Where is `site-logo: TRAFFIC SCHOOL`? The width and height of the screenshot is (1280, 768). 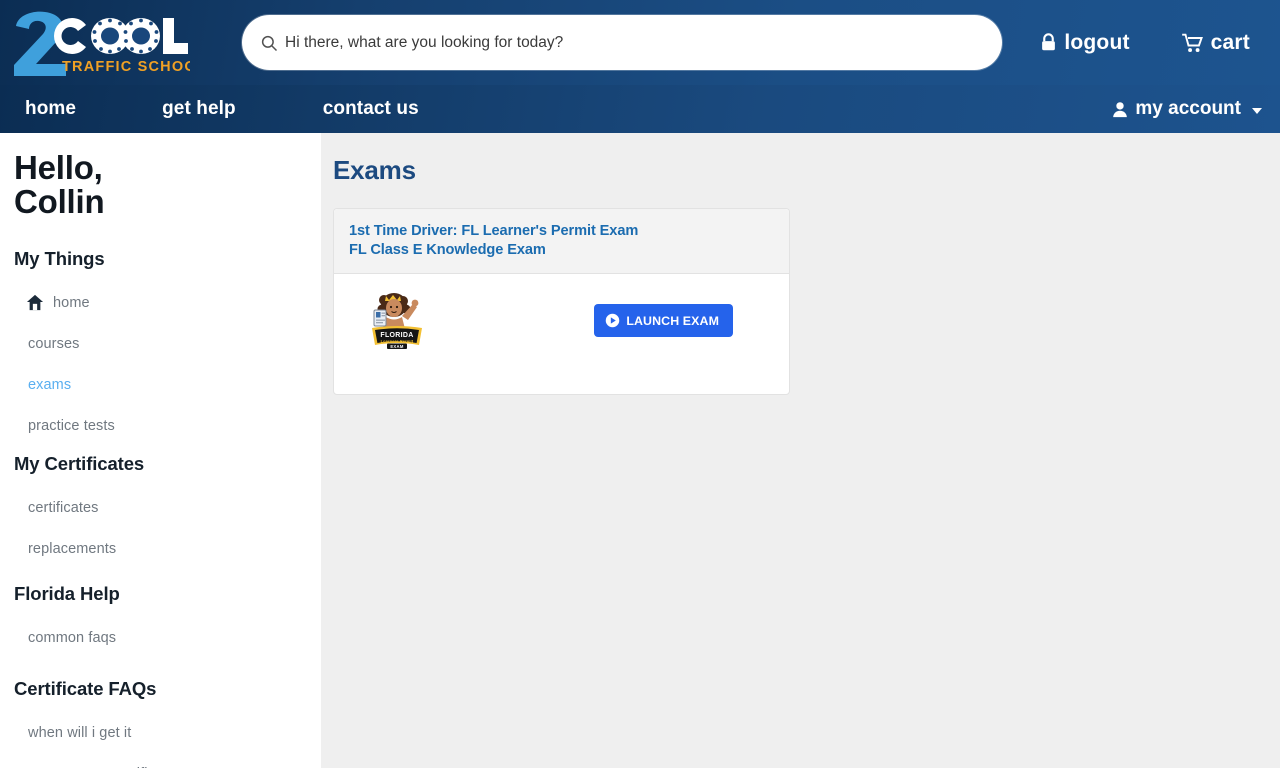 site-logo: TRAFFIC SCHOOL is located at coordinates (115, 42).